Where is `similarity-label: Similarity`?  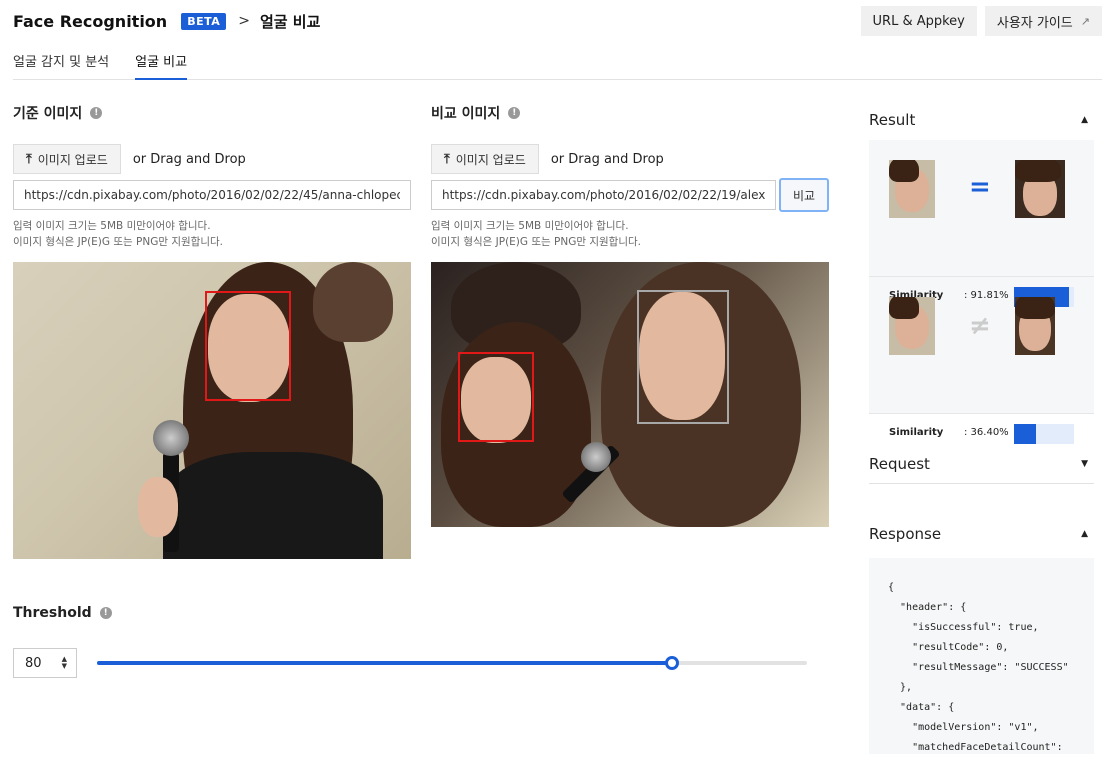 similarity-label: Similarity is located at coordinates (916, 432).